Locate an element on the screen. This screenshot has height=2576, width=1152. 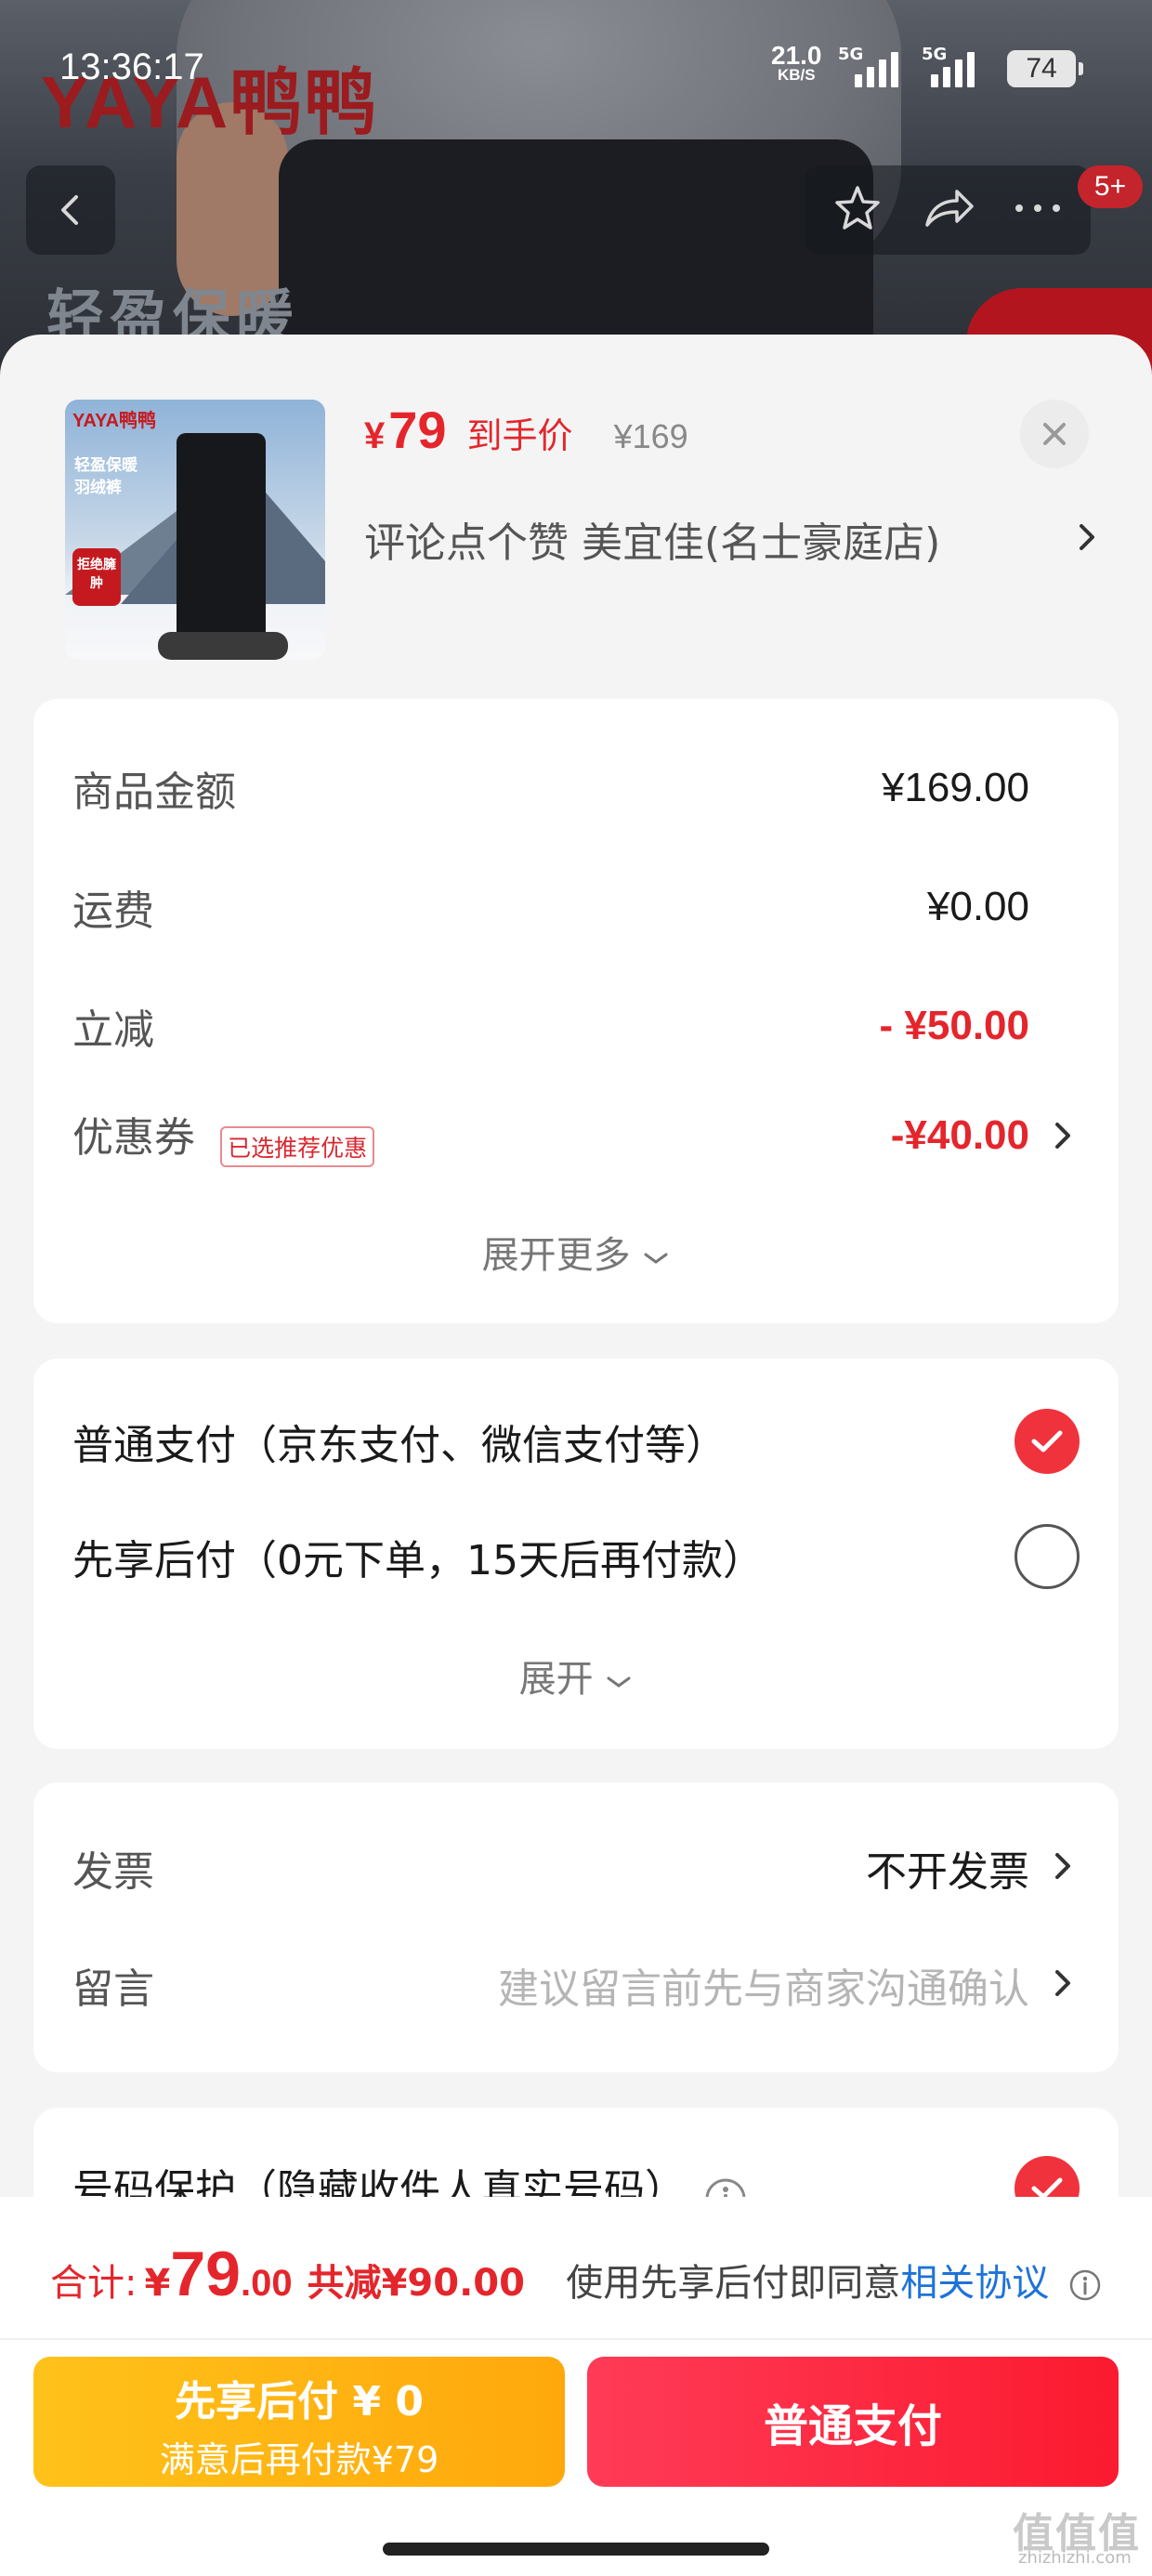
final-price-label: 到手价 is located at coordinates (519, 435).